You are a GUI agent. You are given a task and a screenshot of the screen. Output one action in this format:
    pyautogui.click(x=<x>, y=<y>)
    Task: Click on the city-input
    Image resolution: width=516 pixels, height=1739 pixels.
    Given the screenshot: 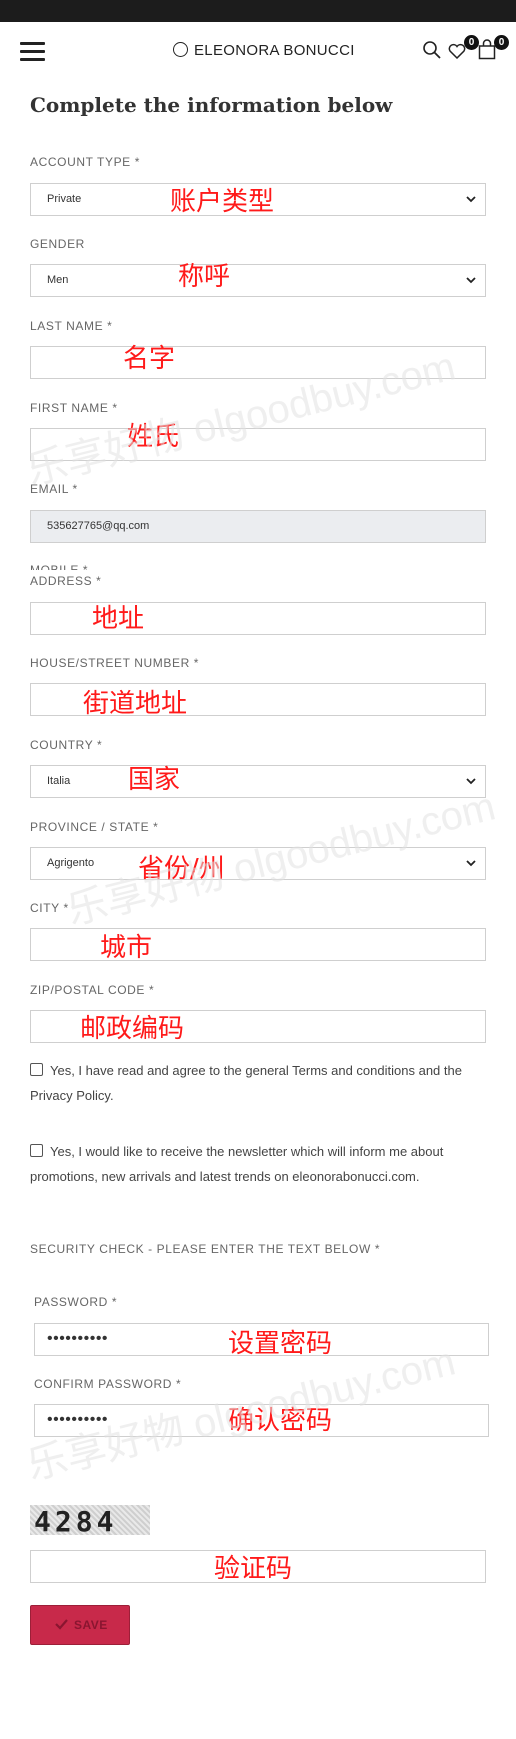 What is the action you would take?
    pyautogui.click(x=258, y=944)
    